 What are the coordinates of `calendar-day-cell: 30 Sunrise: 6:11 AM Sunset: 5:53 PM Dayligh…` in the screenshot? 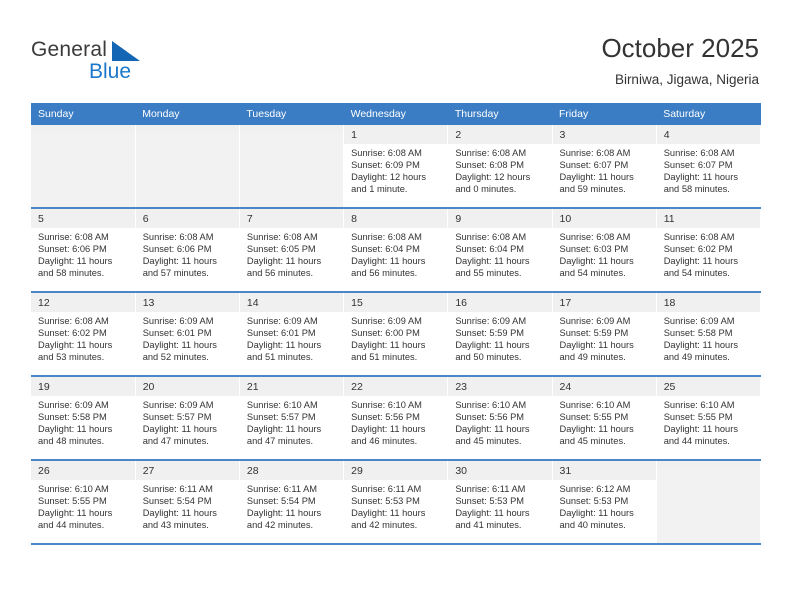 It's located at (500, 502).